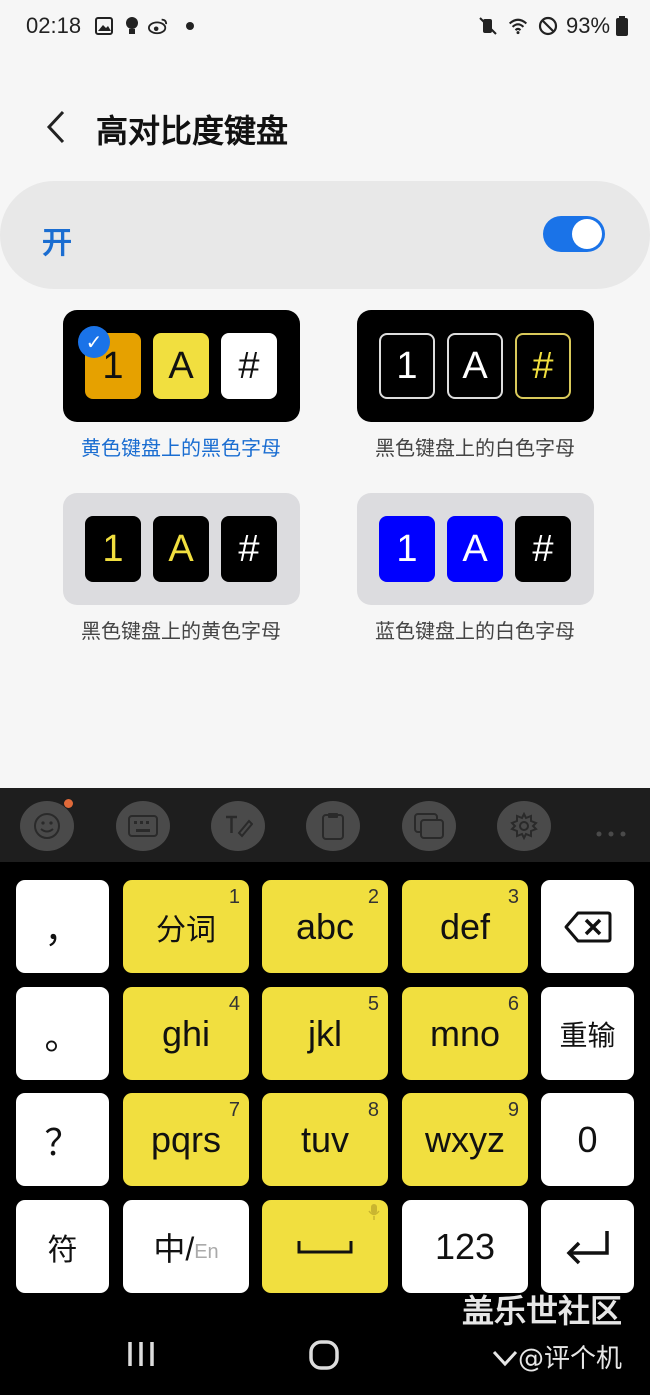  What do you see at coordinates (181, 448) in the screenshot?
I see `option-label-black-on-yellow: 黄色键盘上的黑色字母` at bounding box center [181, 448].